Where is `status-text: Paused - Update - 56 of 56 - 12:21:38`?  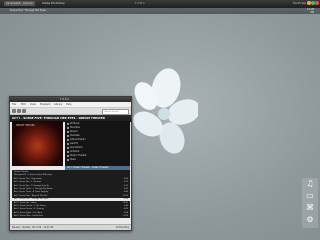
status-text: Paused - Update - 56 of 56 - 12:21:38 is located at coordinates (33, 227).